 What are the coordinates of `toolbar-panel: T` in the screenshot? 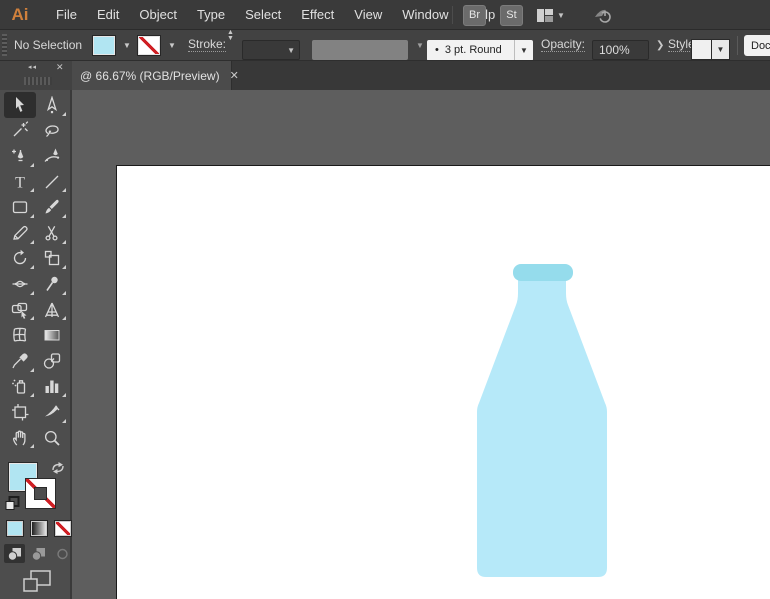 It's located at (36, 344).